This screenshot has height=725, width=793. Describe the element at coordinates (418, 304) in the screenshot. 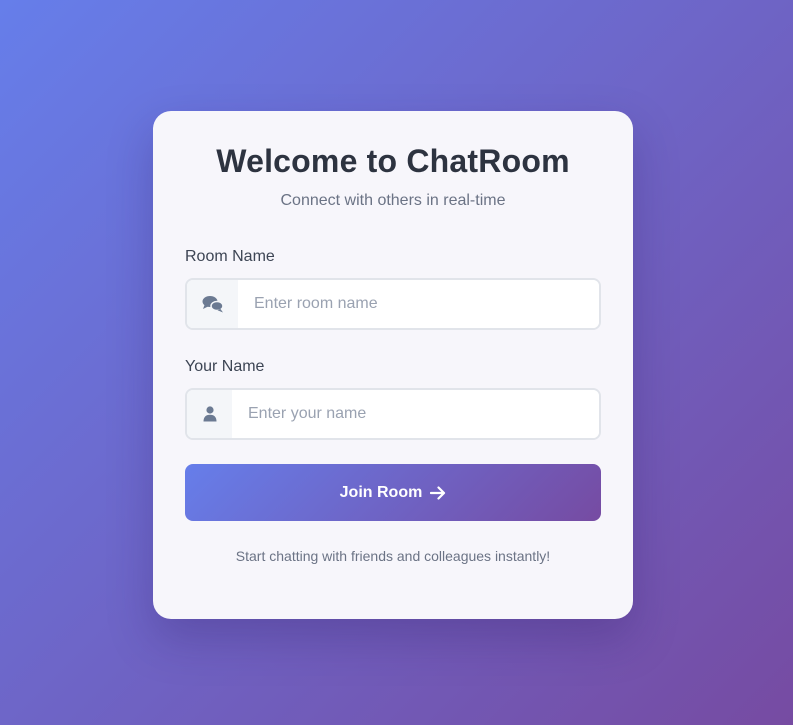

I see `room-name-input` at that location.